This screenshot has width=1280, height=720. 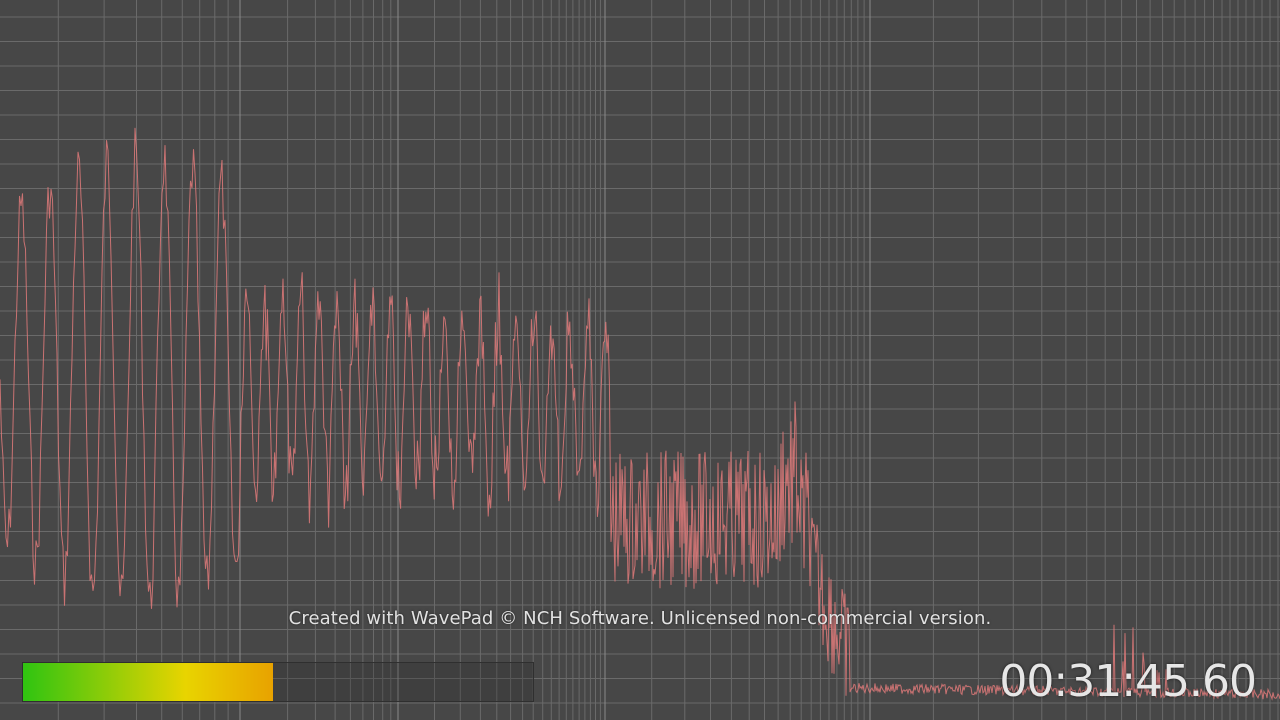 What do you see at coordinates (148, 682) in the screenshot?
I see `level-meter-fill` at bounding box center [148, 682].